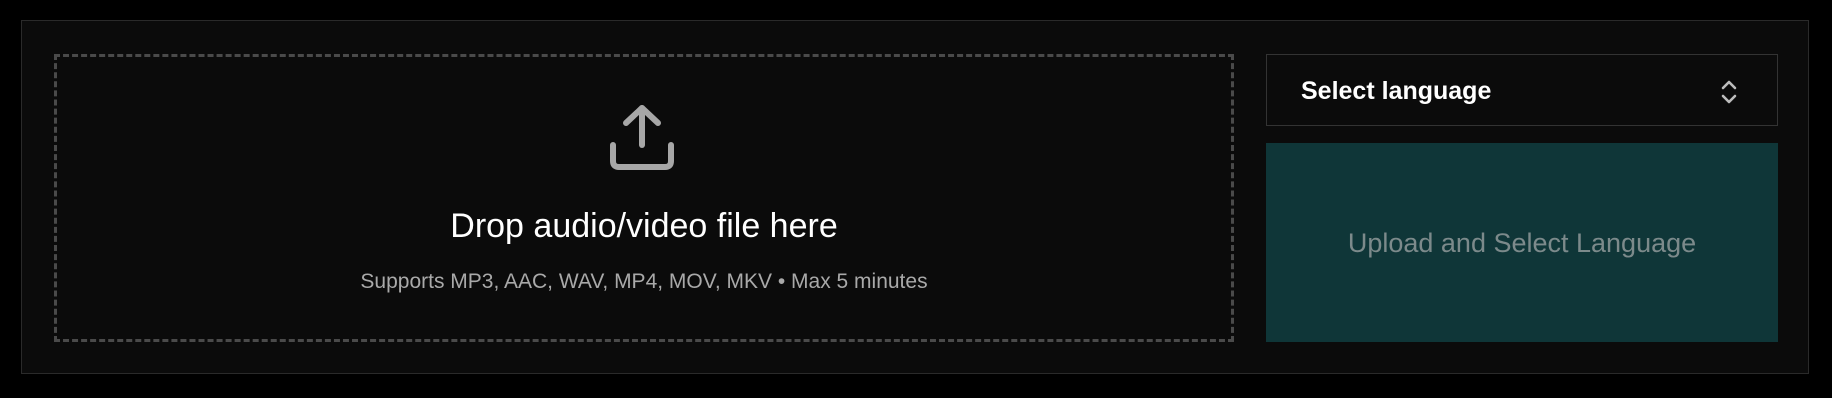 The width and height of the screenshot is (1832, 398). Describe the element at coordinates (1522, 242) in the screenshot. I see `upload-and-select-language-button: Upload and Select Language` at that location.